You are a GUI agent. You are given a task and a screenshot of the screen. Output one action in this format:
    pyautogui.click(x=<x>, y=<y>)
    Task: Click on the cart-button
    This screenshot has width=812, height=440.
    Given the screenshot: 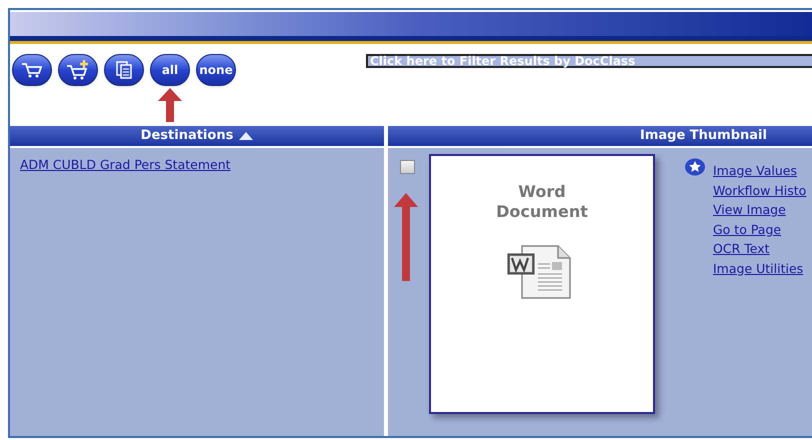 What is the action you would take?
    pyautogui.click(x=32, y=70)
    